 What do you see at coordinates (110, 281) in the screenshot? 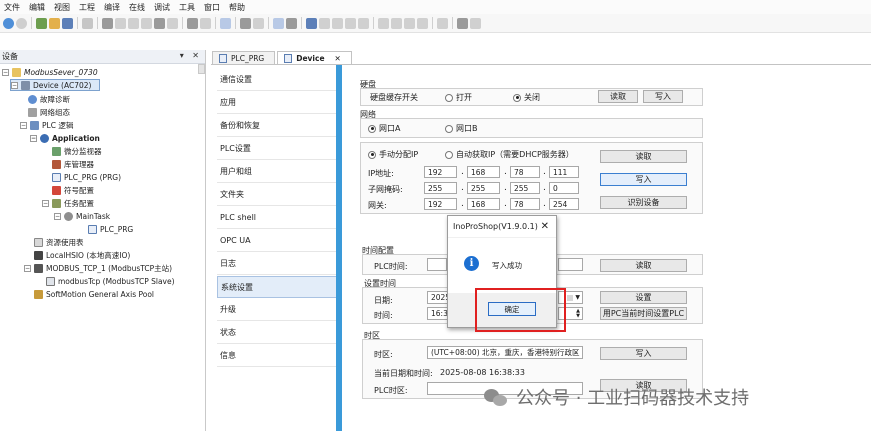
I see `tree-item-modbus-slave: modbusTcp (ModbusTCP Slave)` at bounding box center [110, 281].